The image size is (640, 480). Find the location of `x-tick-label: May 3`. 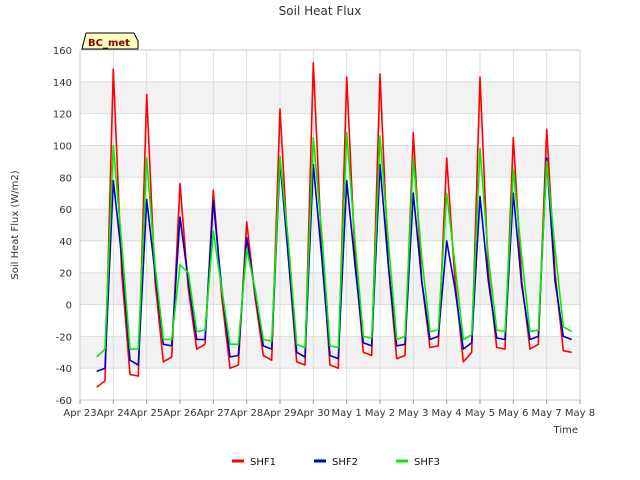

x-tick-label: May 3 is located at coordinates (413, 413).